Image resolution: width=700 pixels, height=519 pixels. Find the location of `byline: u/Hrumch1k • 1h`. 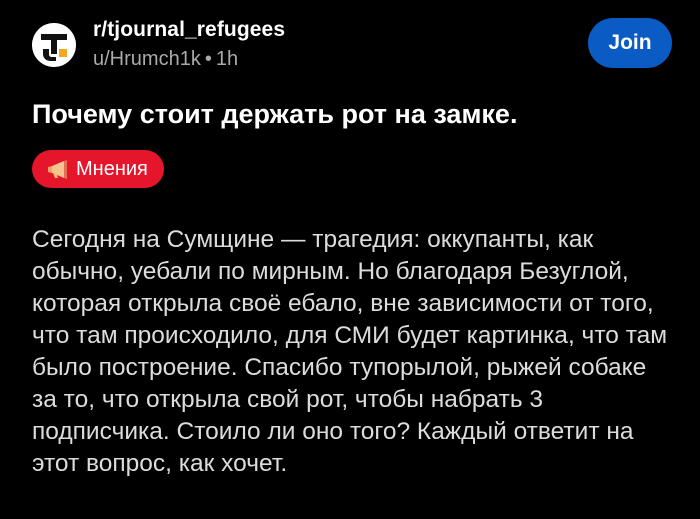

byline: u/Hrumch1k • 1h is located at coordinates (189, 59).